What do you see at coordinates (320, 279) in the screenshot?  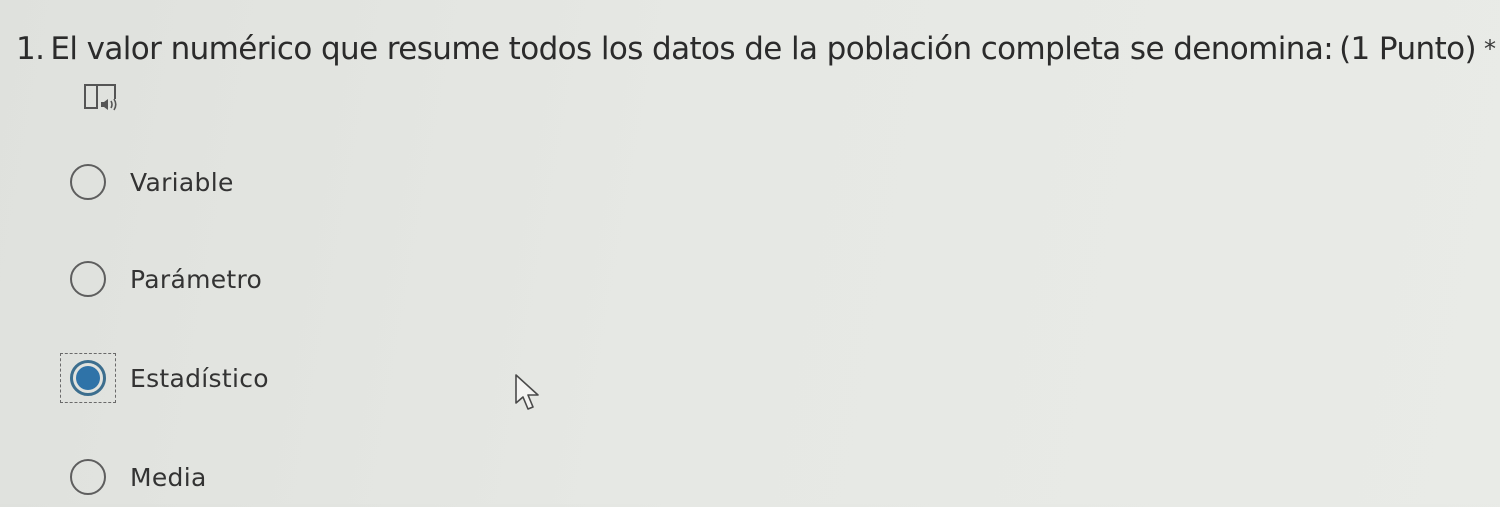 I see `option-parametro: Parámetro` at bounding box center [320, 279].